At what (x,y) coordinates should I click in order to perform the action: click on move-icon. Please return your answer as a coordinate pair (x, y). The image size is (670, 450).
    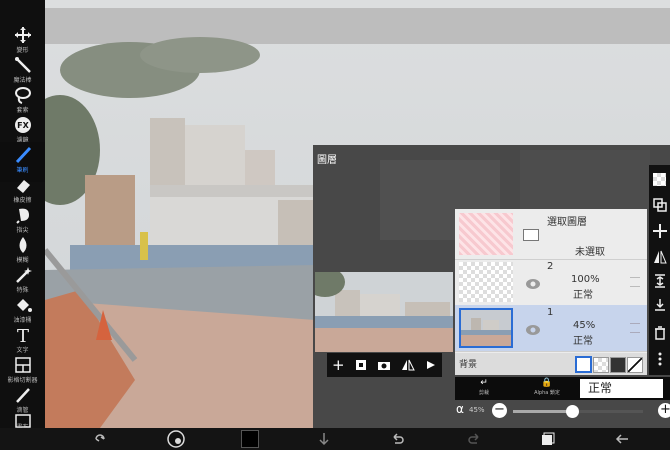
    Looking at the image, I should click on (23, 35).